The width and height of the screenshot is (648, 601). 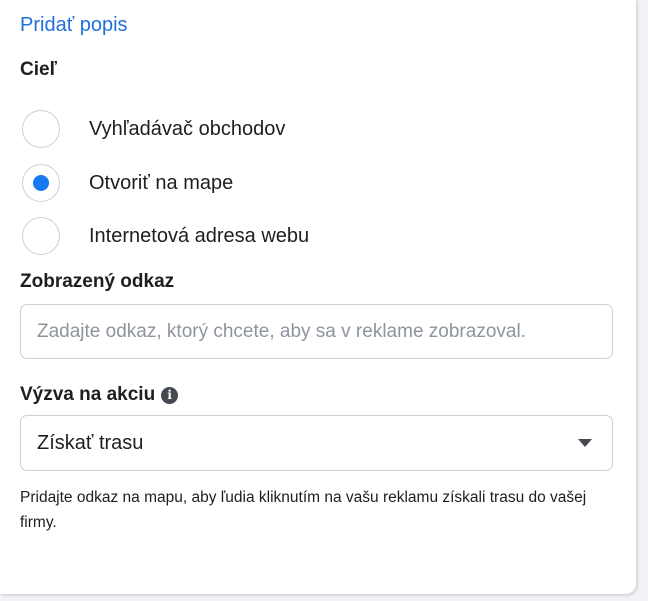 What do you see at coordinates (90, 442) in the screenshot?
I see `cta-selected-value: Získať trasu` at bounding box center [90, 442].